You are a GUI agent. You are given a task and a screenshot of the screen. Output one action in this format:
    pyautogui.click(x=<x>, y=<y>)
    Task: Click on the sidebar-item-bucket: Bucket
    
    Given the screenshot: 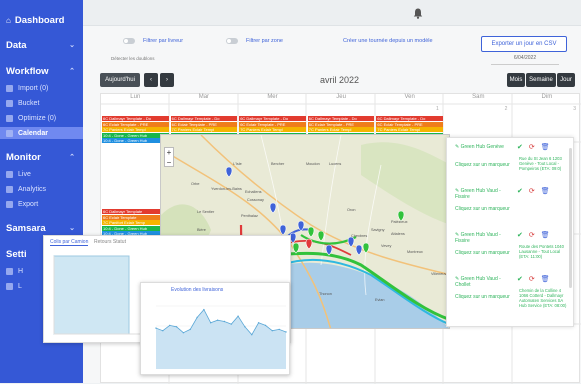 What is the action you would take?
    pyautogui.click(x=41, y=103)
    